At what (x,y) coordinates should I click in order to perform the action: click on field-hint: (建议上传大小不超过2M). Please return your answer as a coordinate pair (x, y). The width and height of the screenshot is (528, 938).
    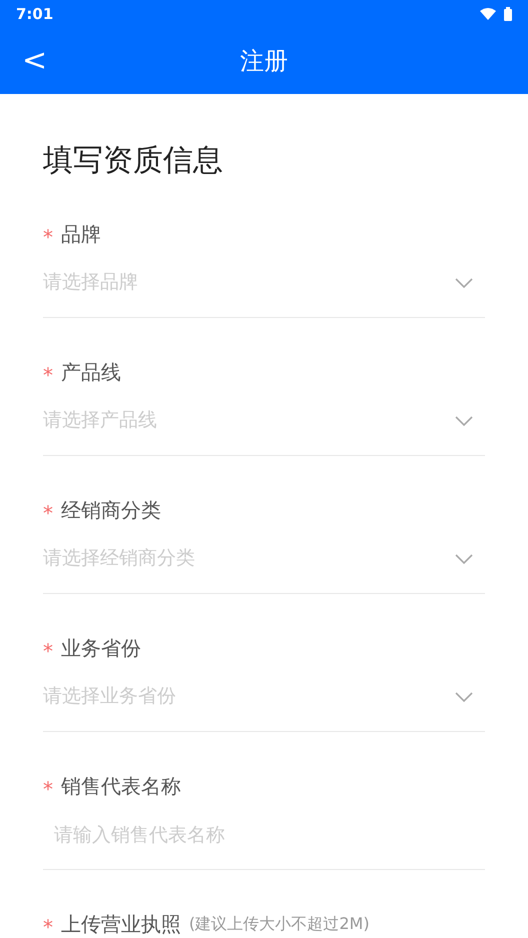
    Looking at the image, I should click on (279, 924).